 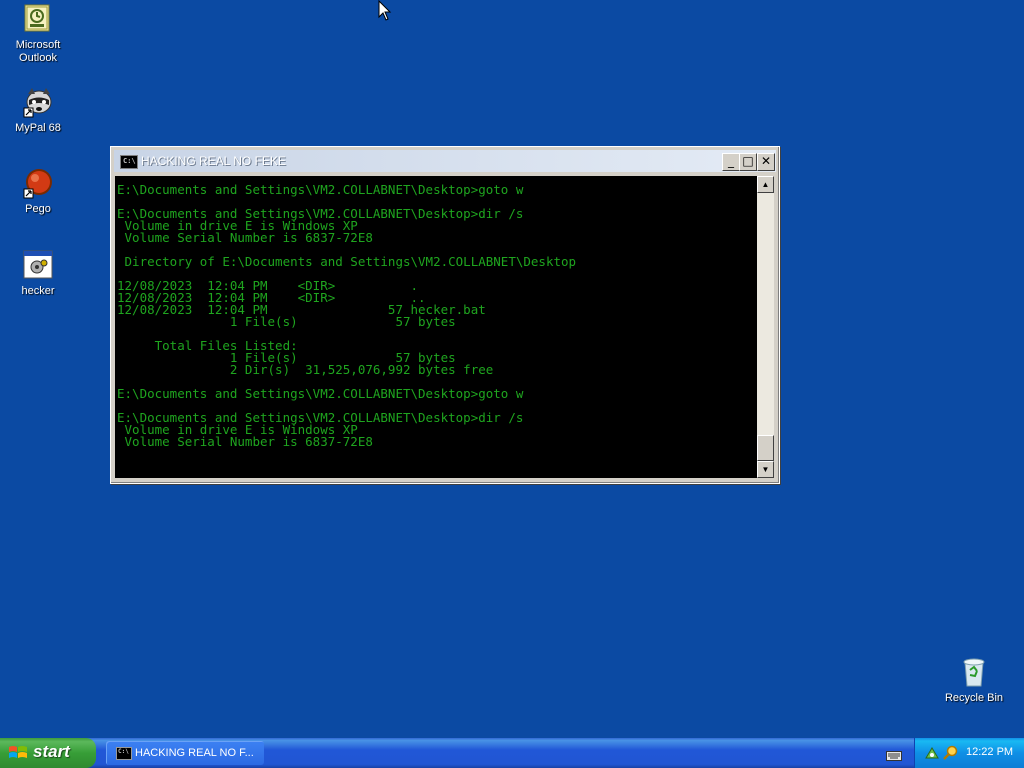 I want to click on desktop-icon-label: Pego, so click(x=38, y=209).